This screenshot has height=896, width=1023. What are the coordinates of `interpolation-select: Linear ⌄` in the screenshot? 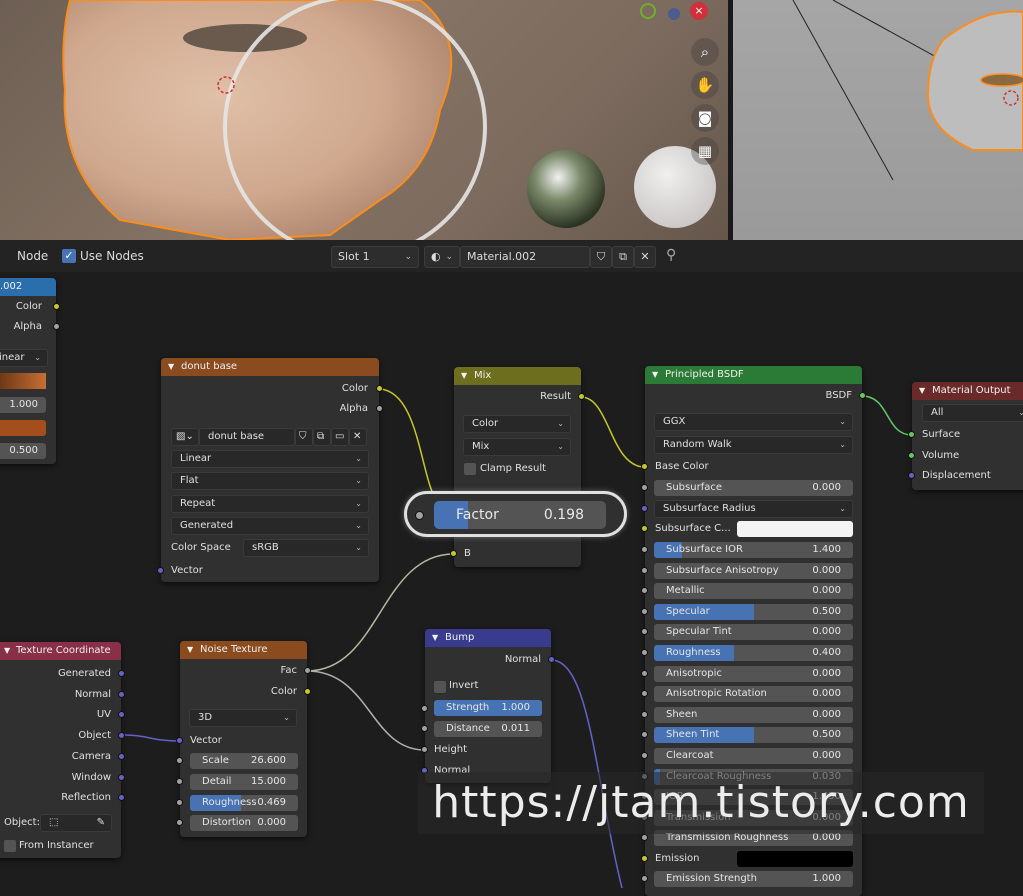 It's located at (270, 459).